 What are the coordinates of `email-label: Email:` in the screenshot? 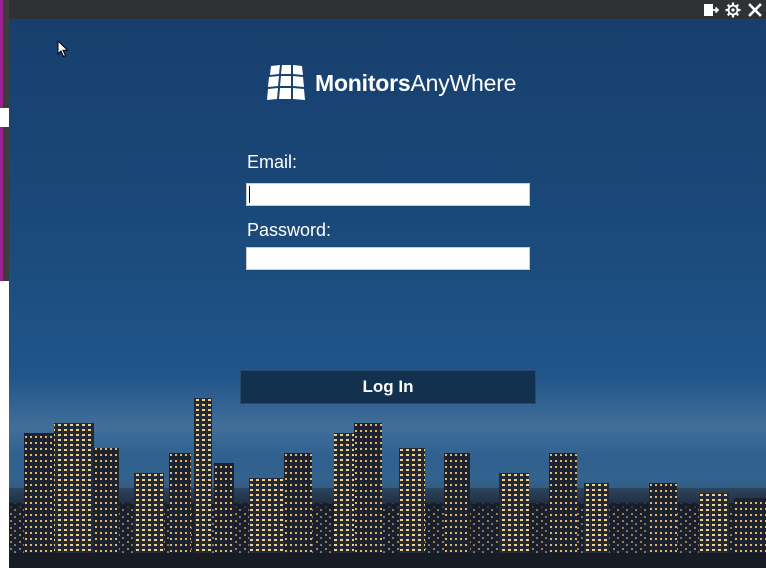 It's located at (272, 162).